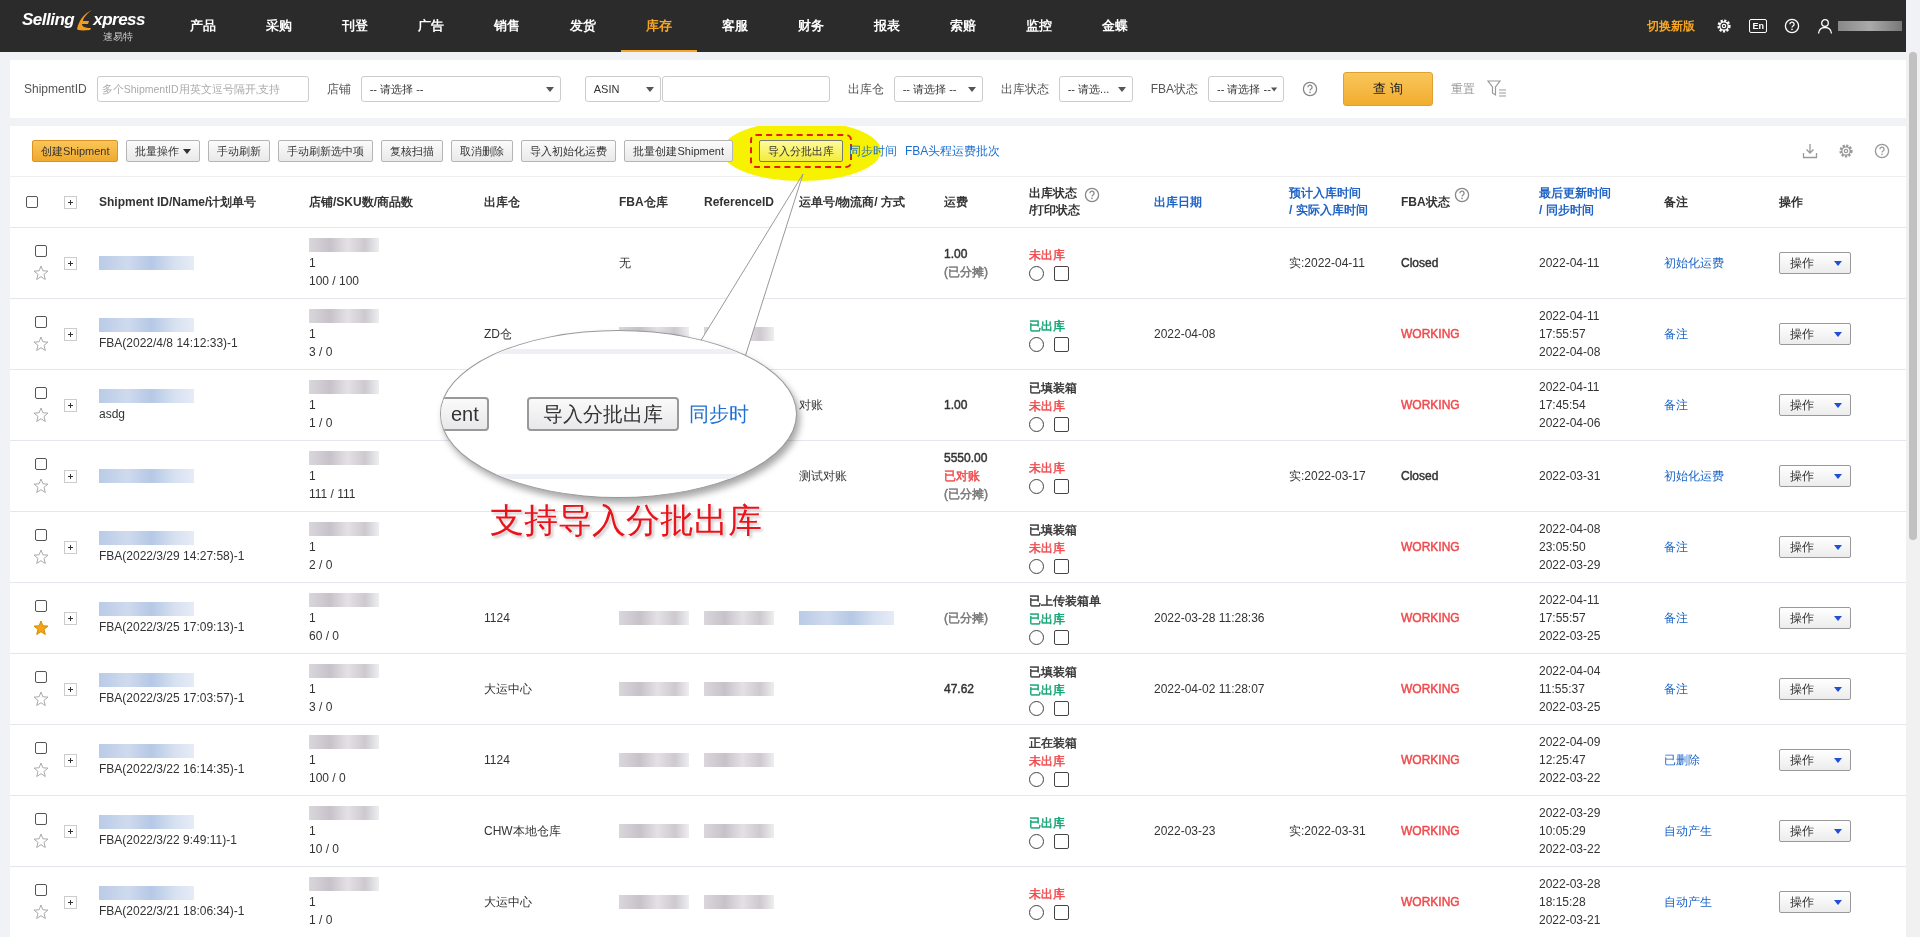 The height and width of the screenshot is (937, 1920). What do you see at coordinates (1575, 210) in the screenshot?
I see `sortable-column-header: / 同步时间` at bounding box center [1575, 210].